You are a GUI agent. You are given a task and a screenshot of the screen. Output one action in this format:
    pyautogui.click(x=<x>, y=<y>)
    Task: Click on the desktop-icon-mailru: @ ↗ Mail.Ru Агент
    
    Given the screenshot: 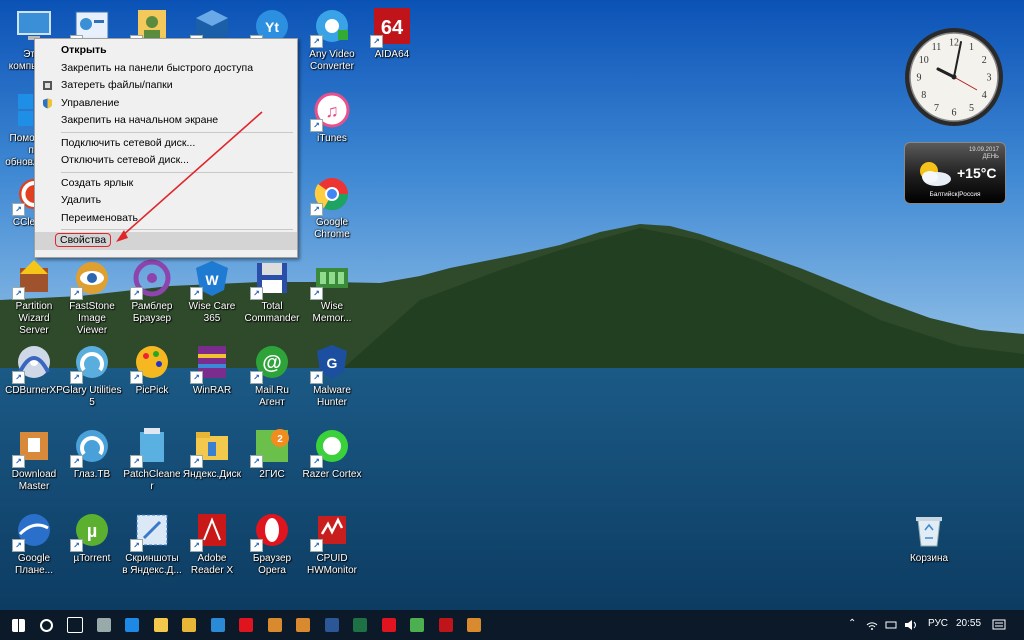 What is the action you would take?
    pyautogui.click(x=272, y=378)
    